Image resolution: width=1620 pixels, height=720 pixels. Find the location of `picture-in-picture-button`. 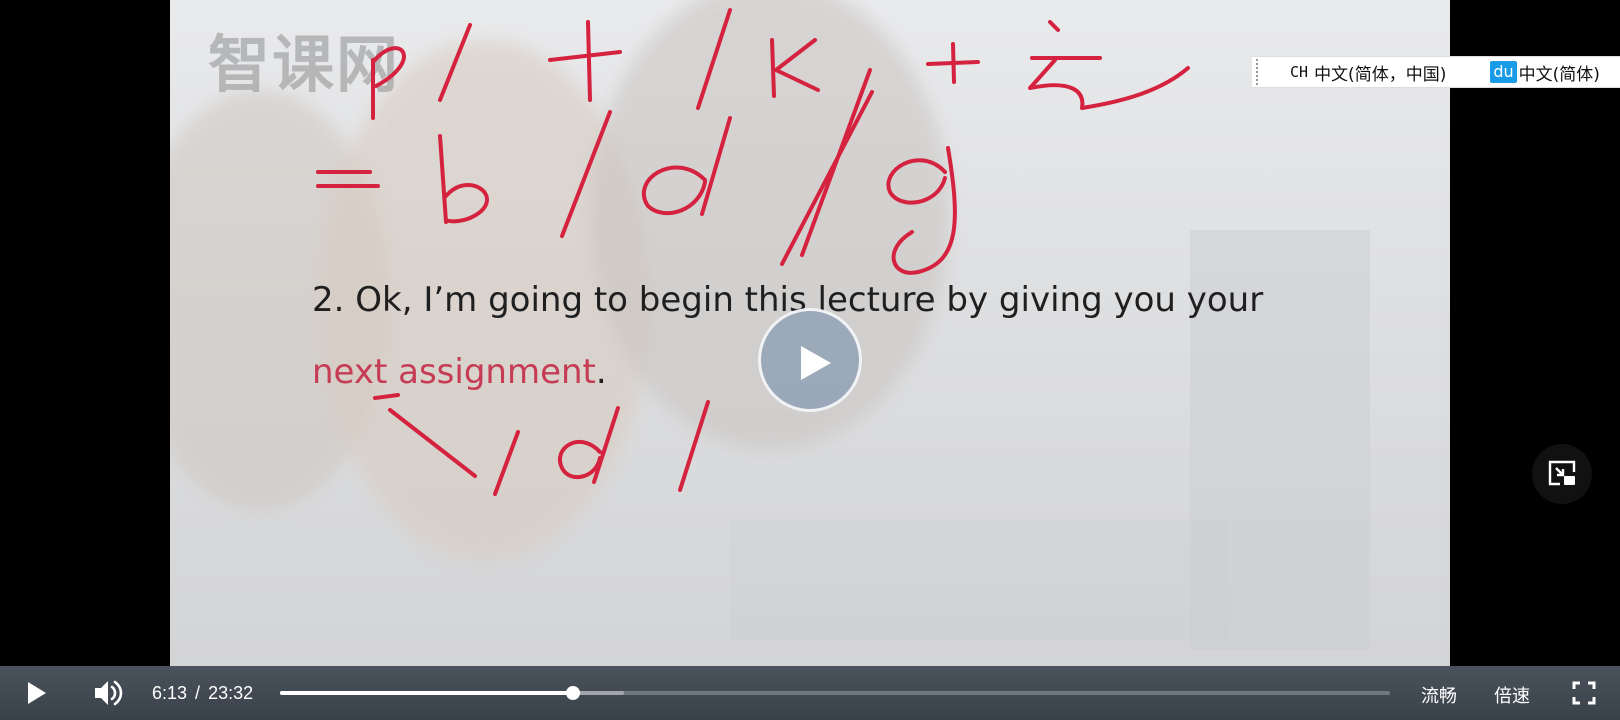

picture-in-picture-button is located at coordinates (1562, 474).